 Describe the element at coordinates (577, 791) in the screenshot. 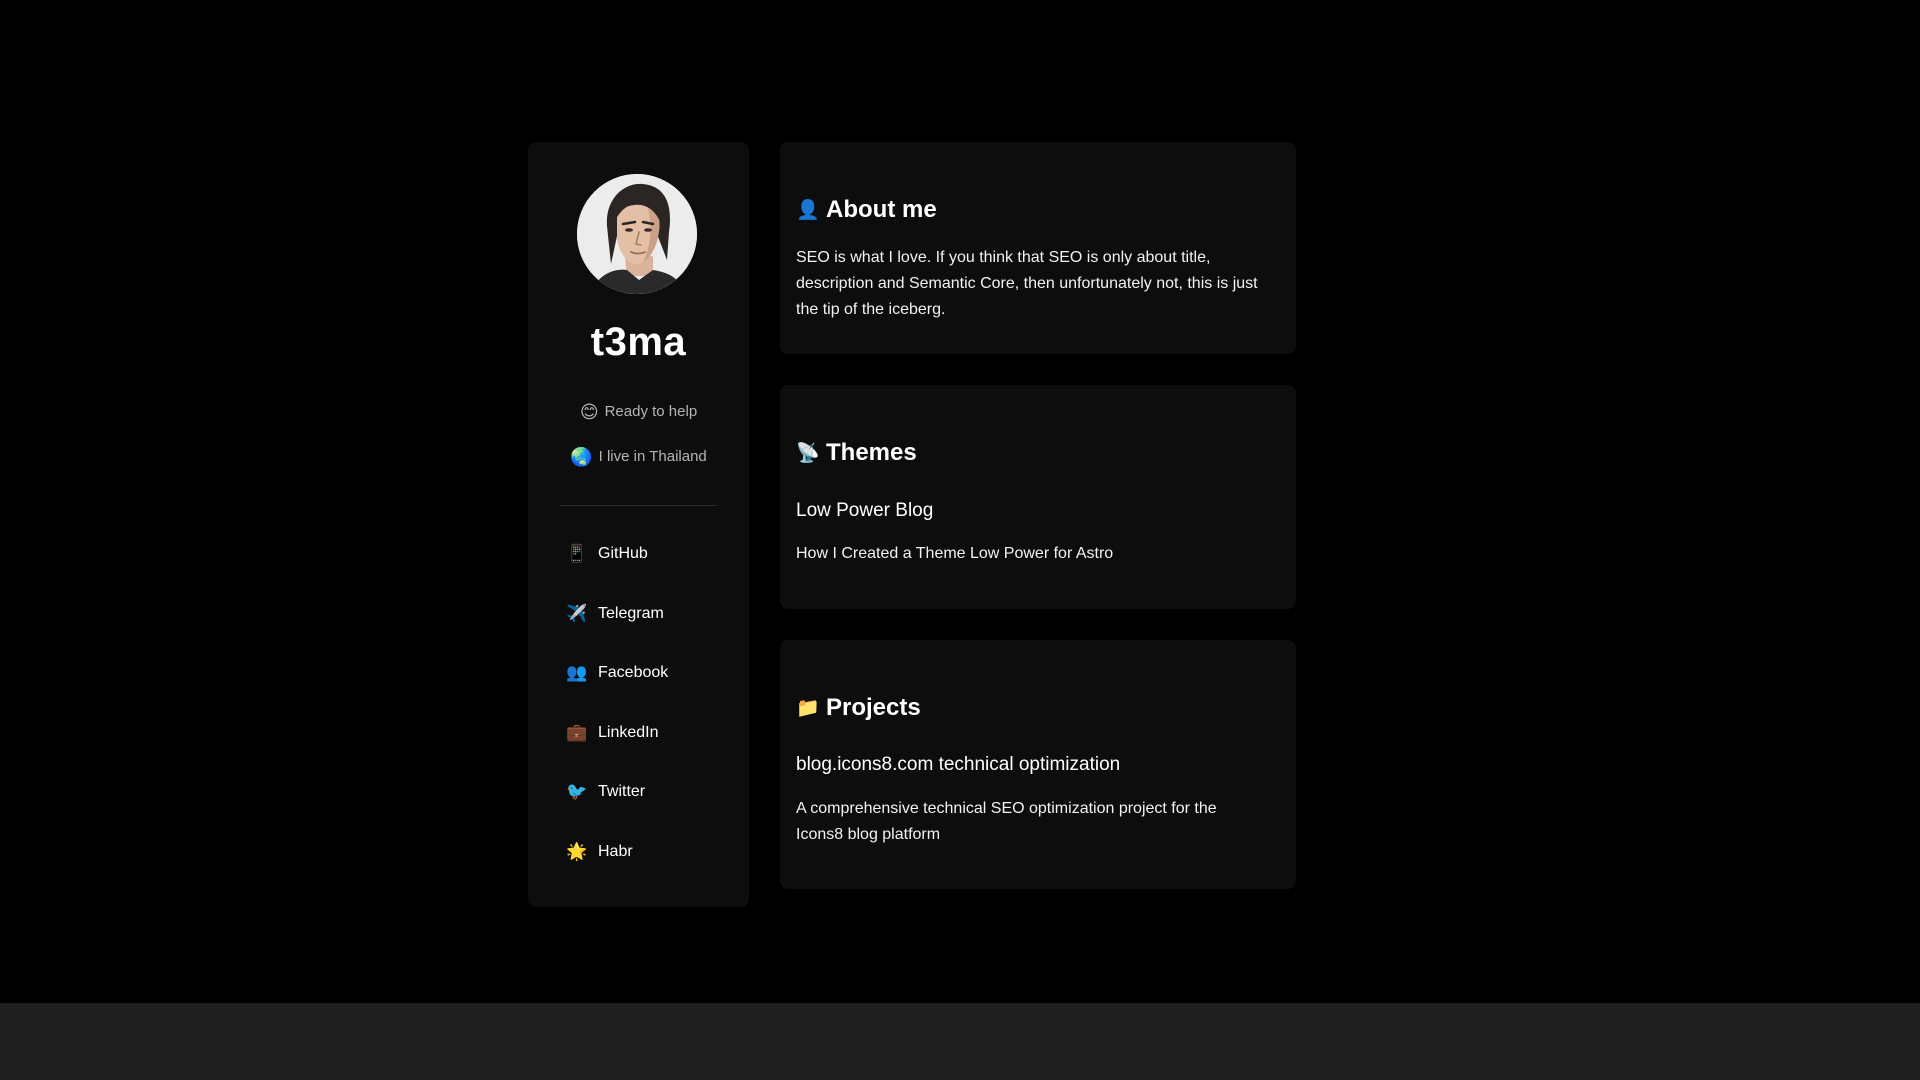

I see `bird-icon: 🐦` at that location.